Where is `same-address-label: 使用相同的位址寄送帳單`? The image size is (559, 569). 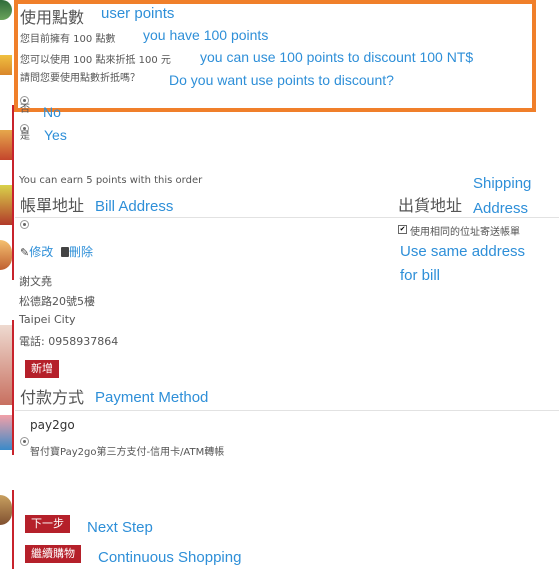
same-address-label: 使用相同的位址寄送帳單 is located at coordinates (465, 232).